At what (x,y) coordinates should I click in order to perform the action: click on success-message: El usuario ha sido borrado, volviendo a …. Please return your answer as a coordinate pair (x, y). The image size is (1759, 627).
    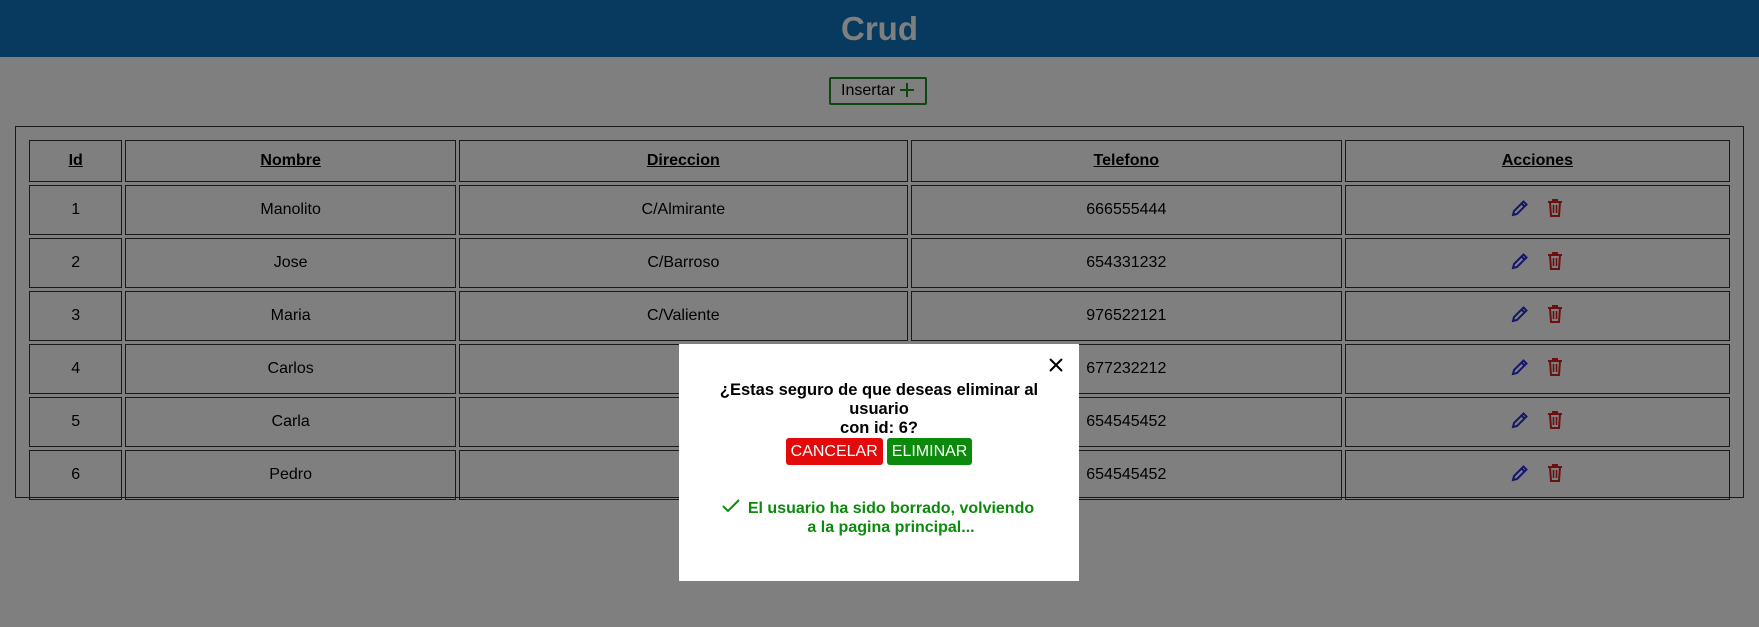
    Looking at the image, I should click on (879, 518).